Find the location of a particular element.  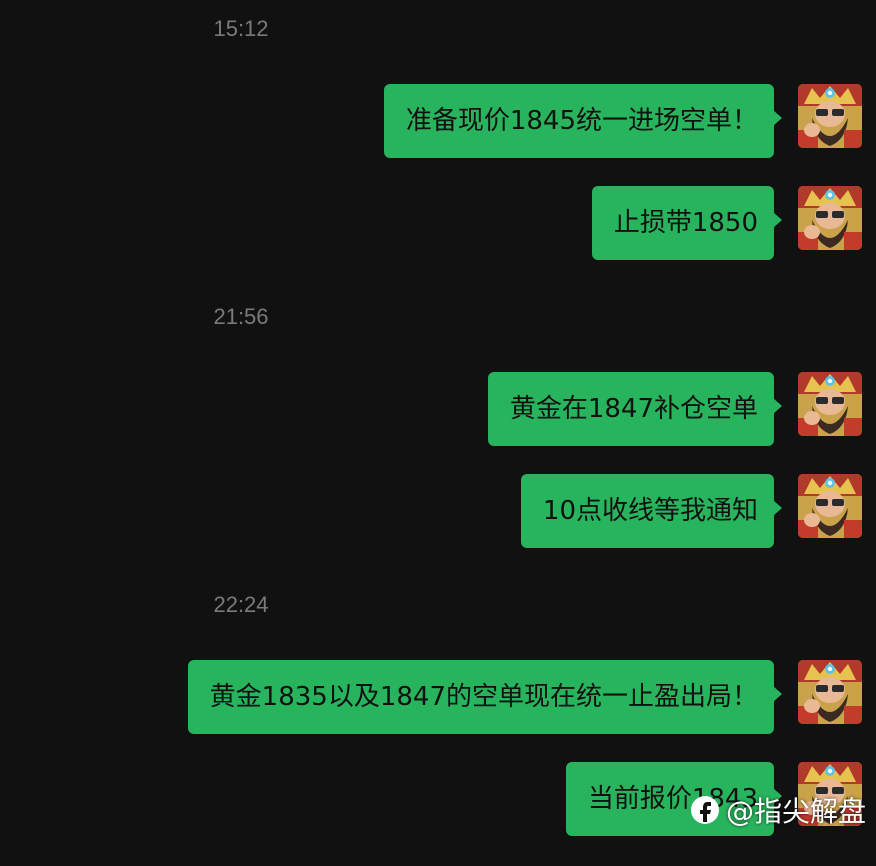

watermark: @指尖解盘 is located at coordinates (778, 810).